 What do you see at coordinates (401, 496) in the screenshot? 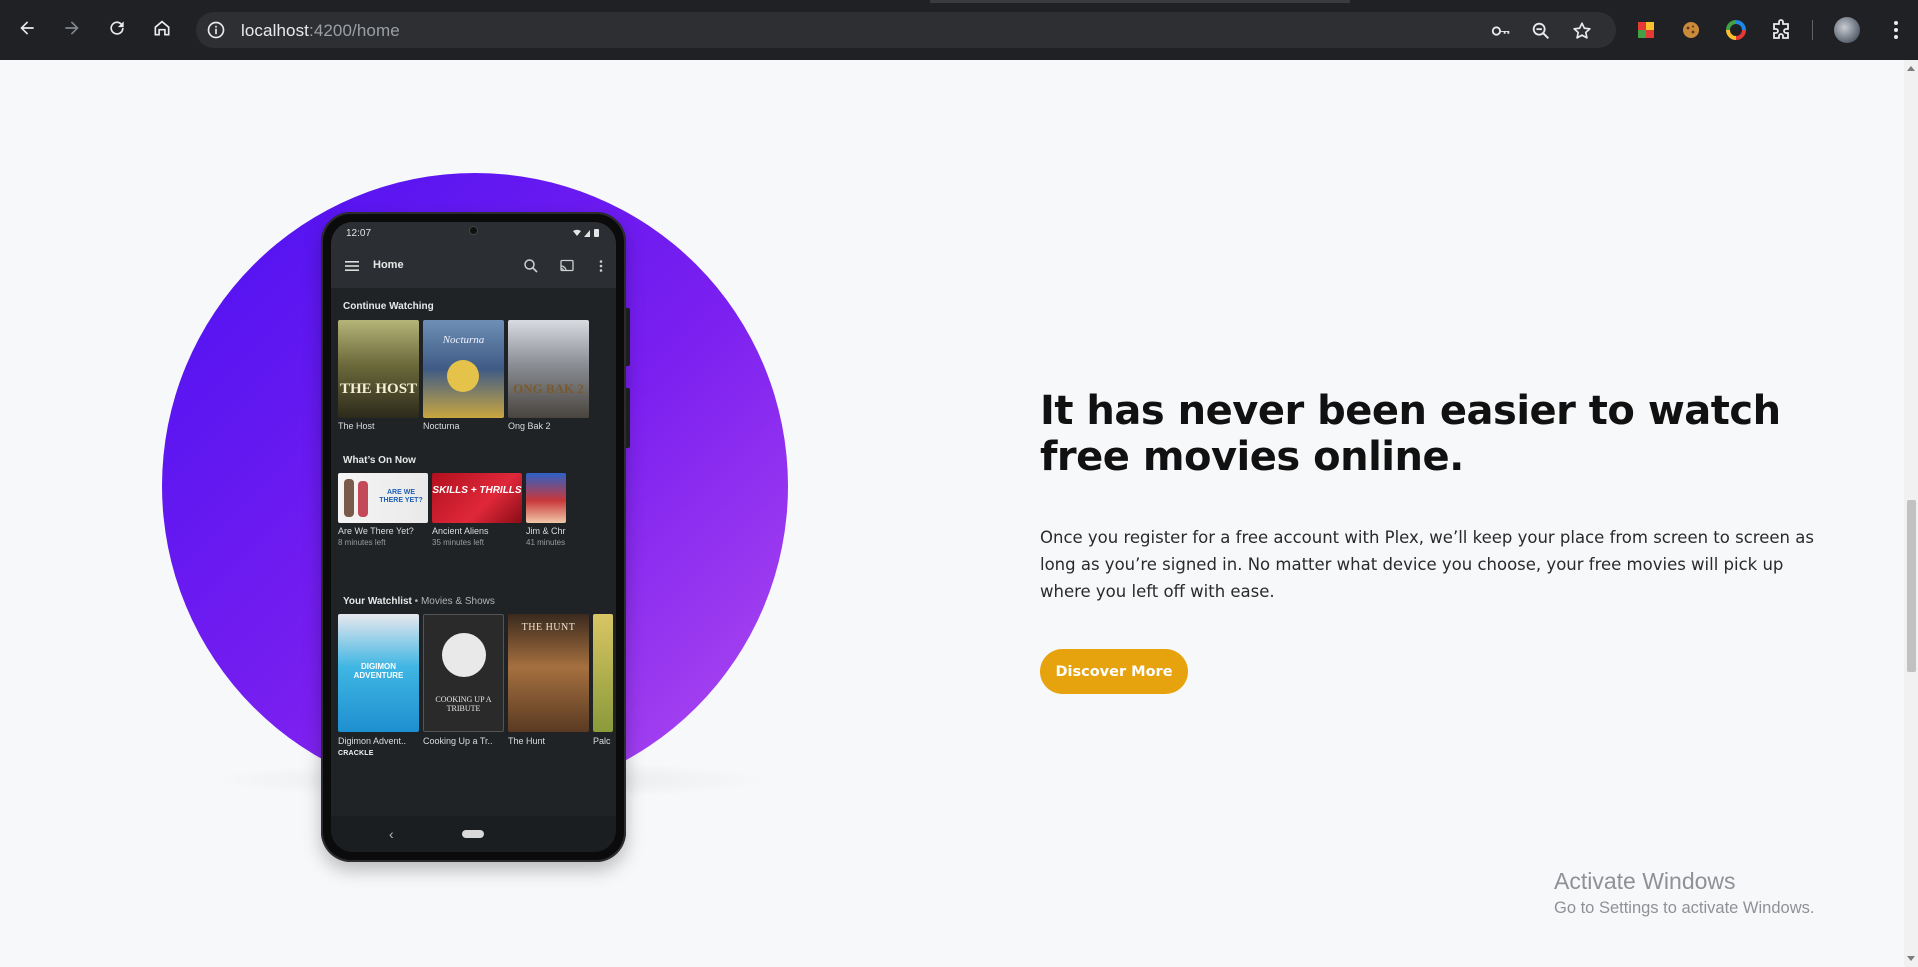
I see `thumb-title-art: ARE WE THERE YET?` at bounding box center [401, 496].